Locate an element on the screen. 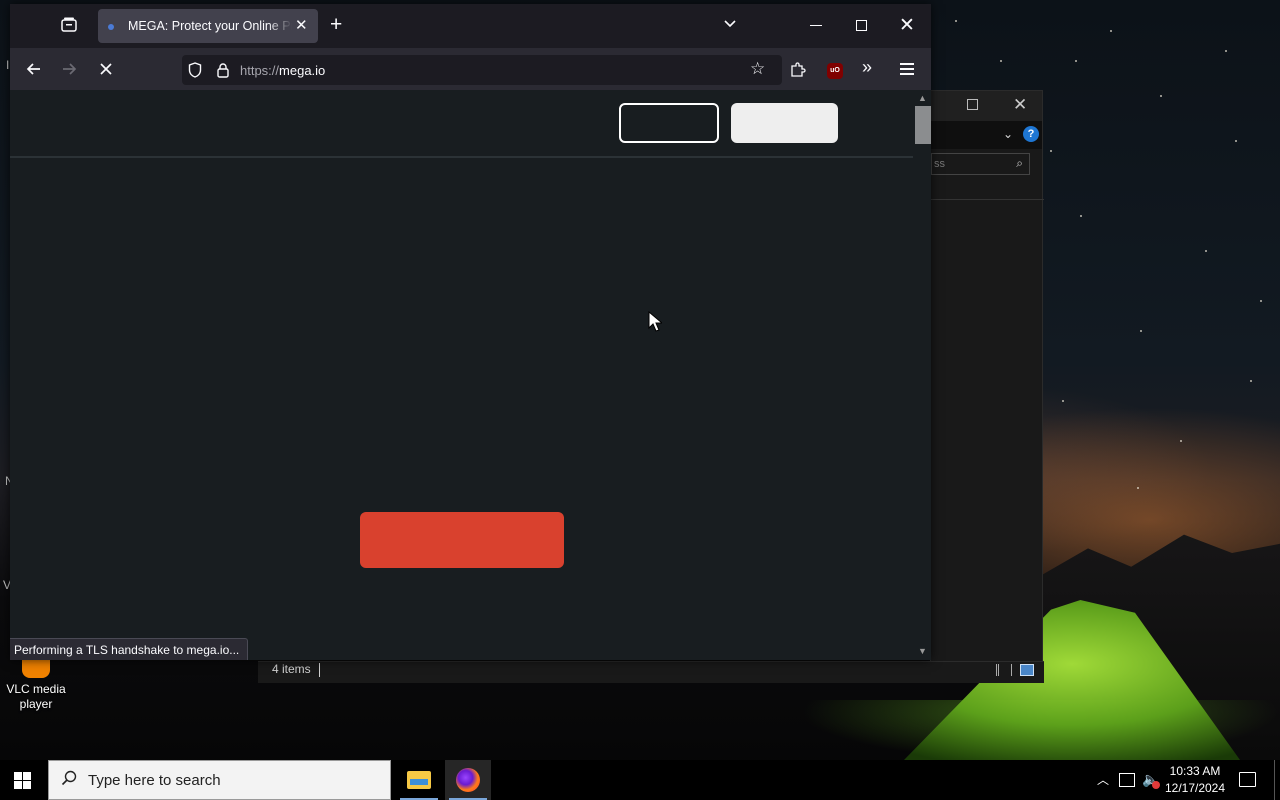  desktop-icon-vlc: VLC media player is located at coordinates (36, 685).